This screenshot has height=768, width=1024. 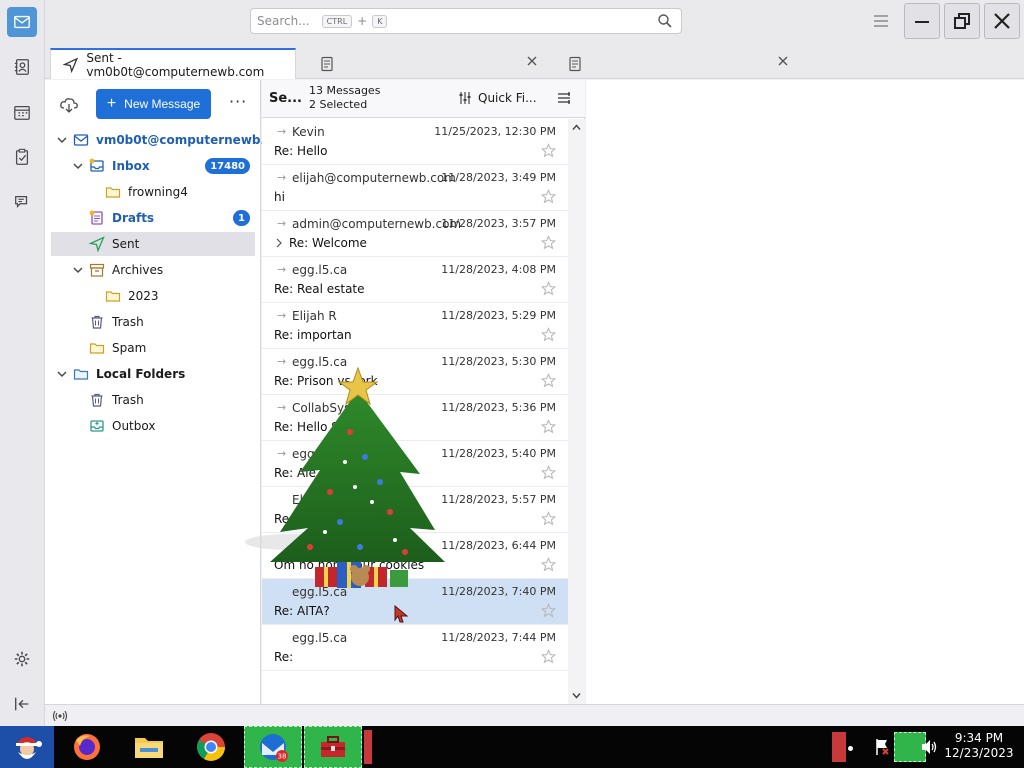 What do you see at coordinates (498, 591) in the screenshot?
I see `message-date: 11/28/2023, 7:40 PM` at bounding box center [498, 591].